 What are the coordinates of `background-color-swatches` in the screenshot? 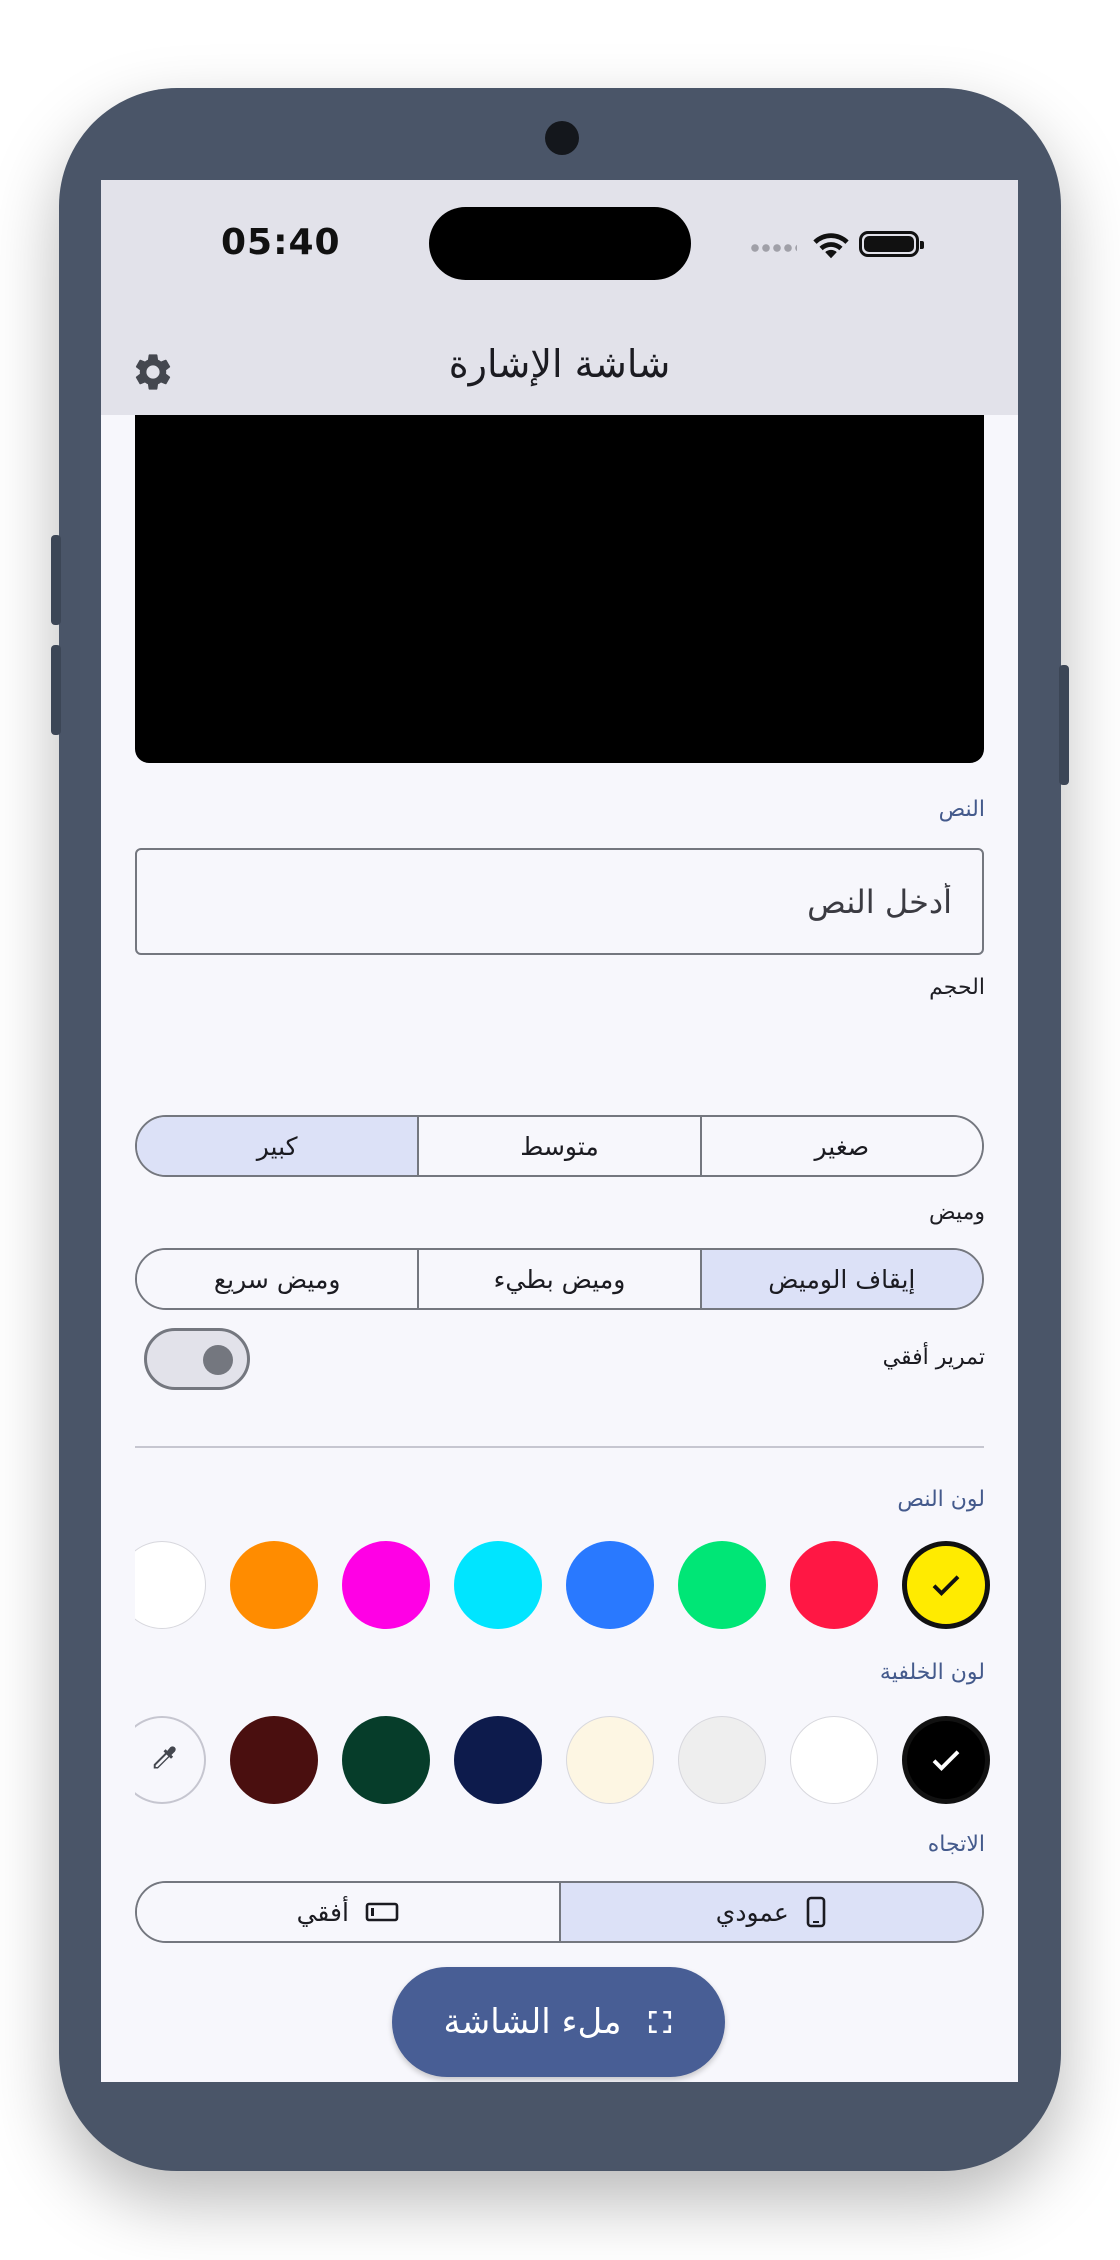 It's located at (576, 1760).